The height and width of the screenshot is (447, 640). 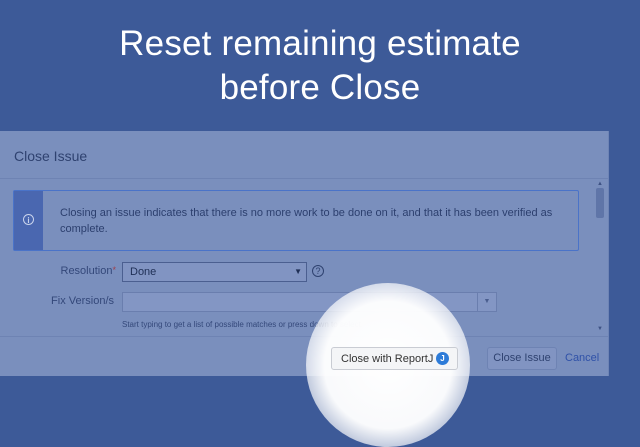 I want to click on required-marker: *, so click(x=114, y=270).